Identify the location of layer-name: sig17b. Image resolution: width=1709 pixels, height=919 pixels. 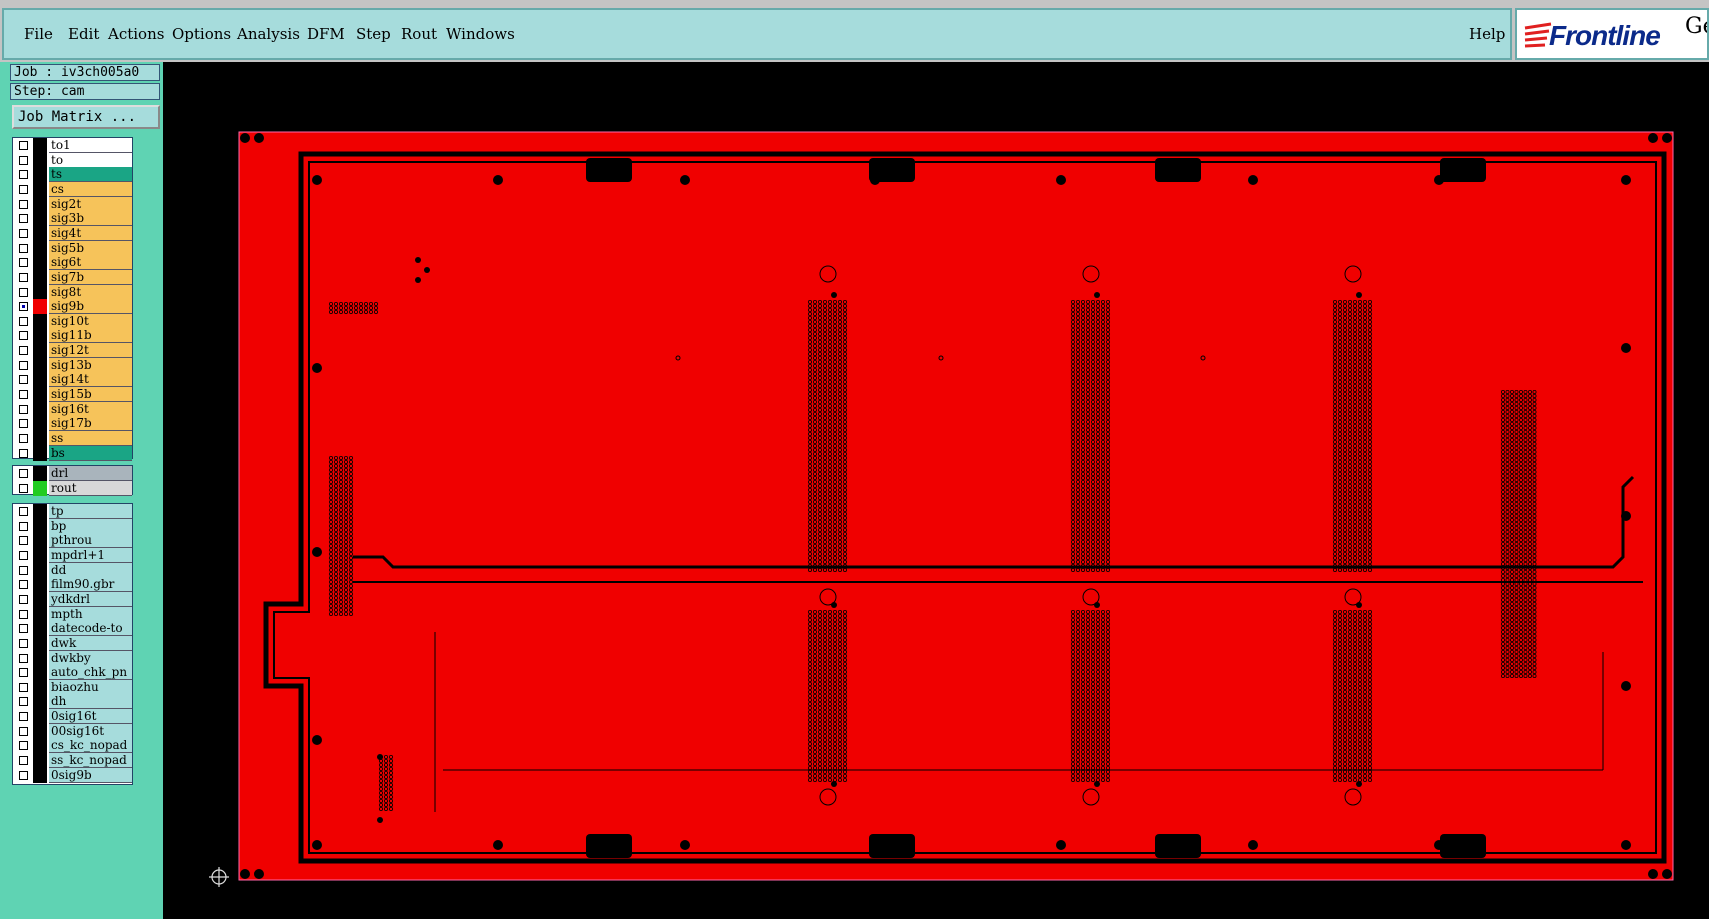
(90, 424).